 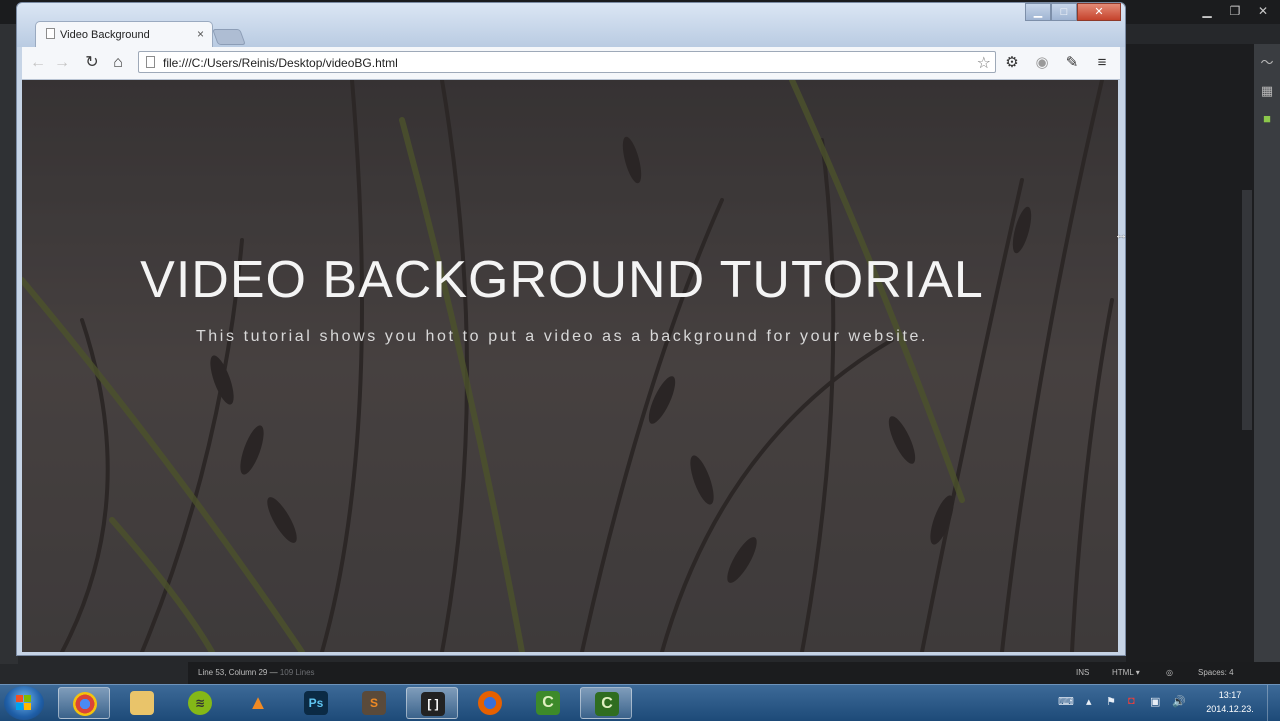 What do you see at coordinates (571, 25) in the screenshot?
I see `tab-strip: Video Background × ▁ □ ✕` at bounding box center [571, 25].